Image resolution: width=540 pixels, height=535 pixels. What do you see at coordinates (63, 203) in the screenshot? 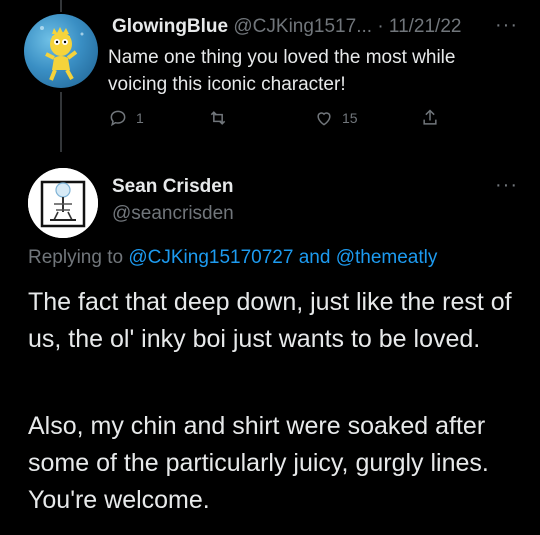
I see `avatar-seancrisden` at bounding box center [63, 203].